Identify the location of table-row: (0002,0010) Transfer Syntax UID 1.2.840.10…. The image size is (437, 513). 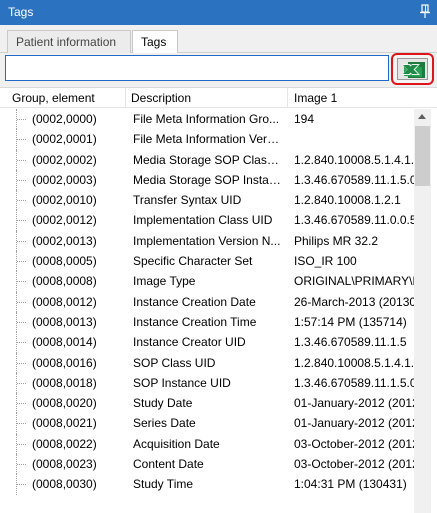
(207, 200).